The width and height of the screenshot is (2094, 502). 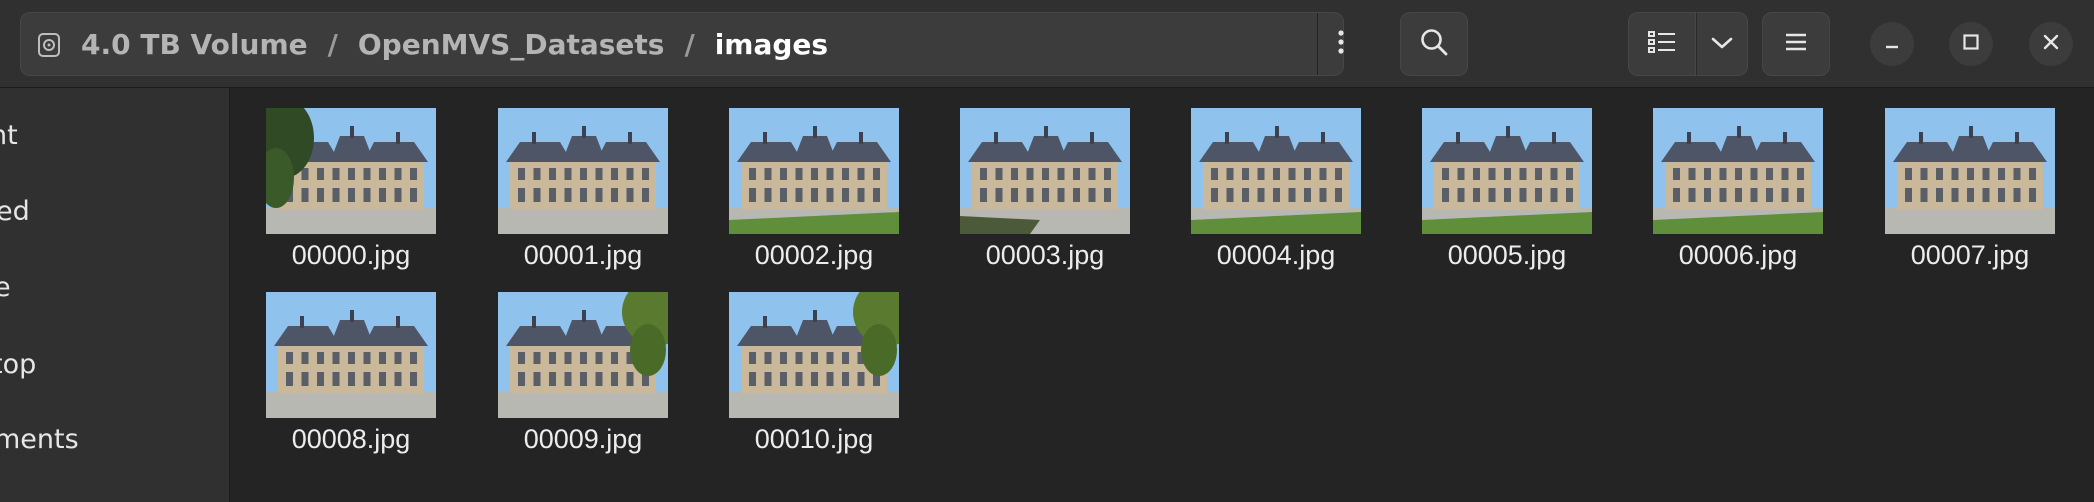 I want to click on sidebar-item-label: top, so click(x=18, y=364).